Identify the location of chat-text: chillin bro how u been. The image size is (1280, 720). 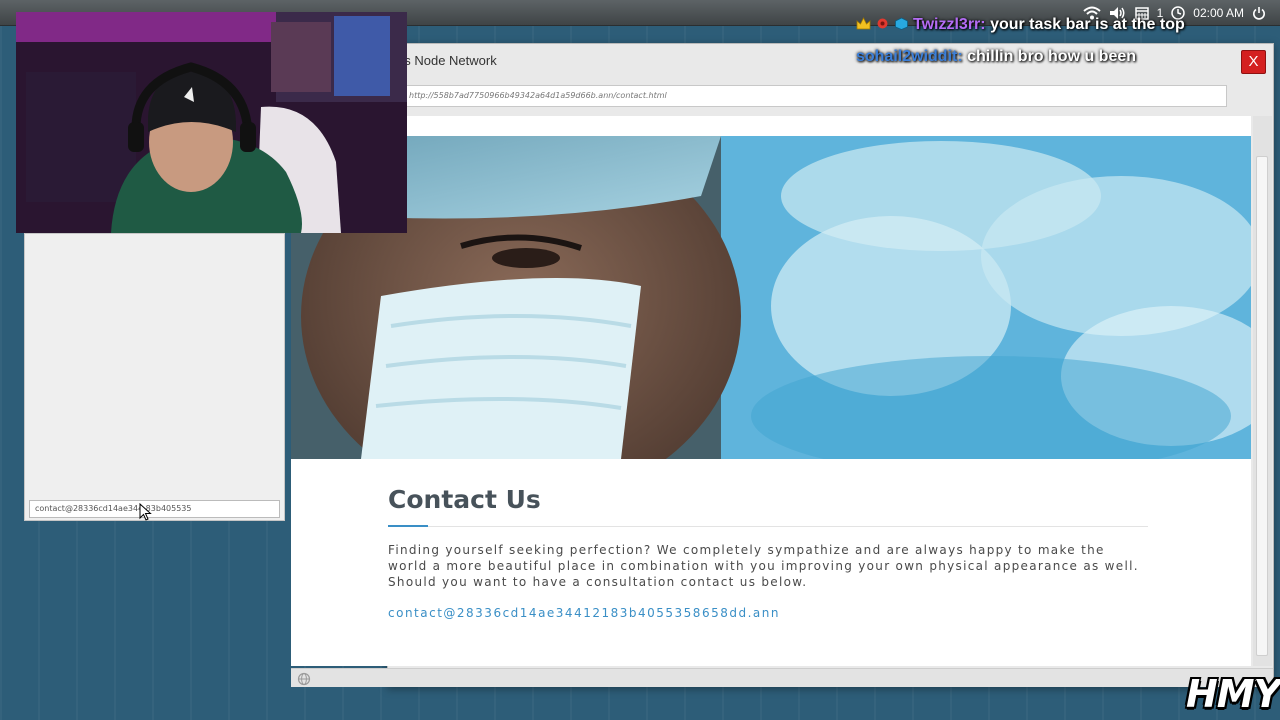
(1052, 56).